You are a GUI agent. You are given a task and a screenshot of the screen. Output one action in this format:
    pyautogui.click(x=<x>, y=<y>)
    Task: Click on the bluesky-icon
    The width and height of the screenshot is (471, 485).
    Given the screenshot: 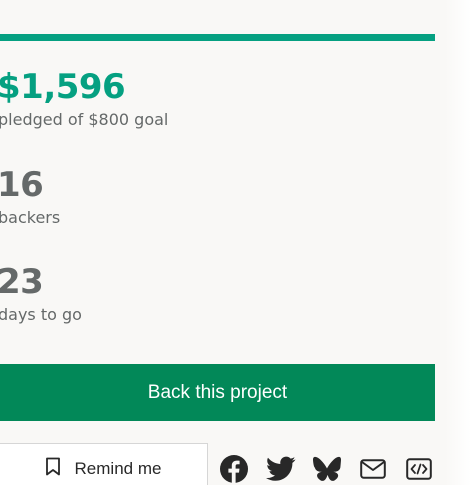 What is the action you would take?
    pyautogui.click(x=327, y=469)
    